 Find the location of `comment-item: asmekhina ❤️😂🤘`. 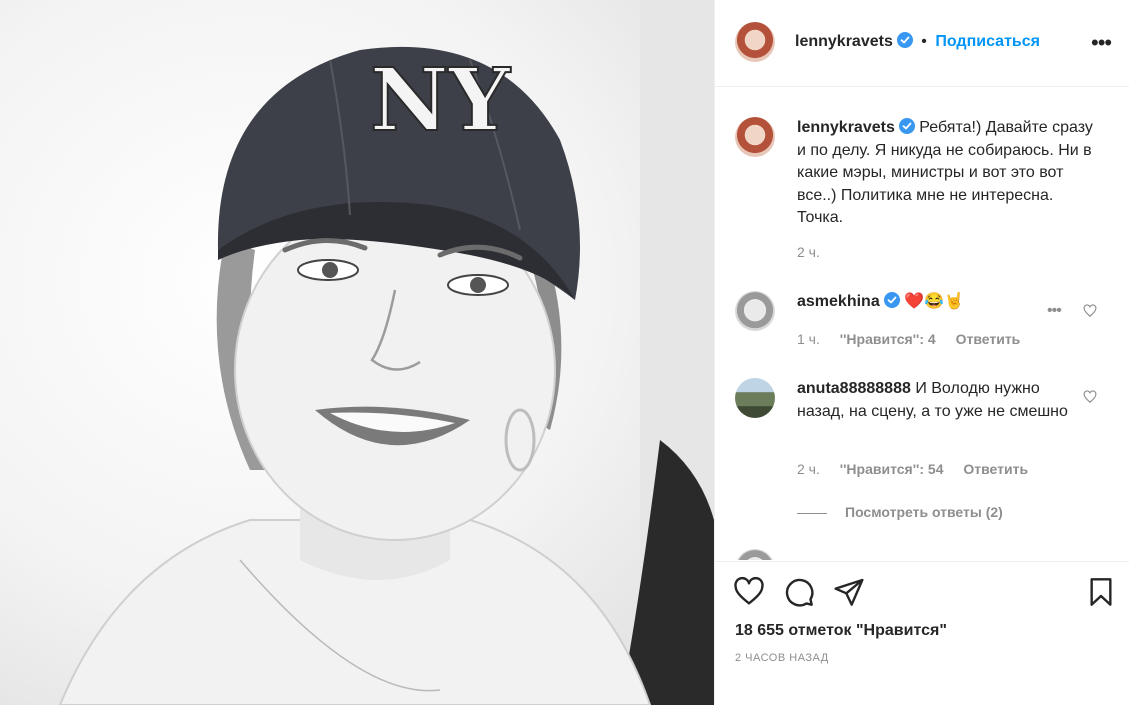

comment-item: asmekhina ❤️😂🤘 is located at coordinates (922, 302).